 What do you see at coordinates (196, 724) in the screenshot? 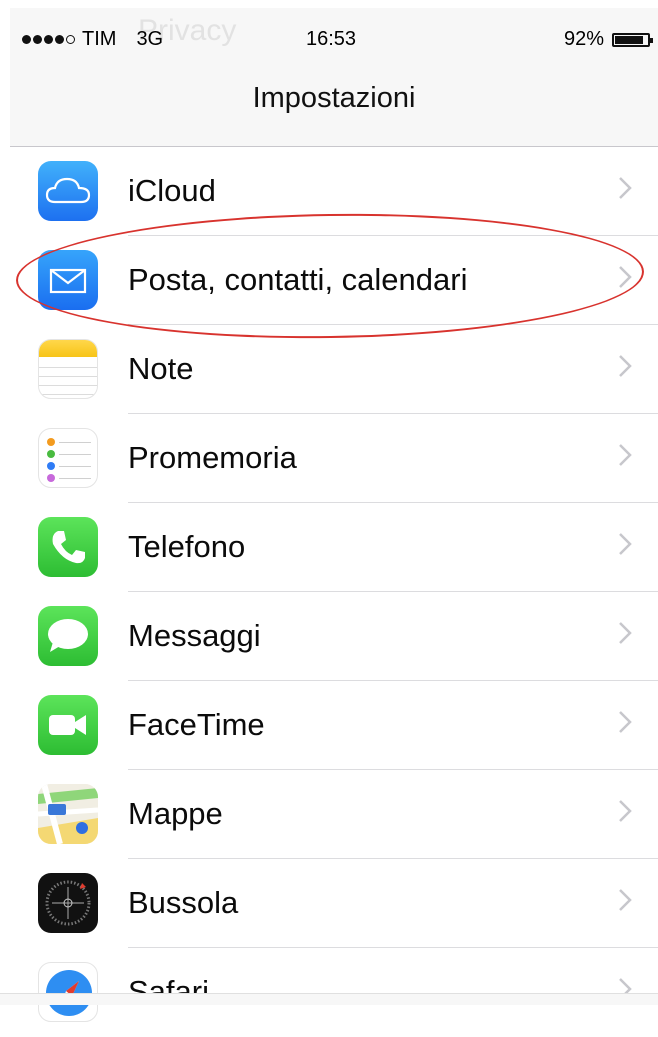
I see `settings-row-label: FaceTime` at bounding box center [196, 724].